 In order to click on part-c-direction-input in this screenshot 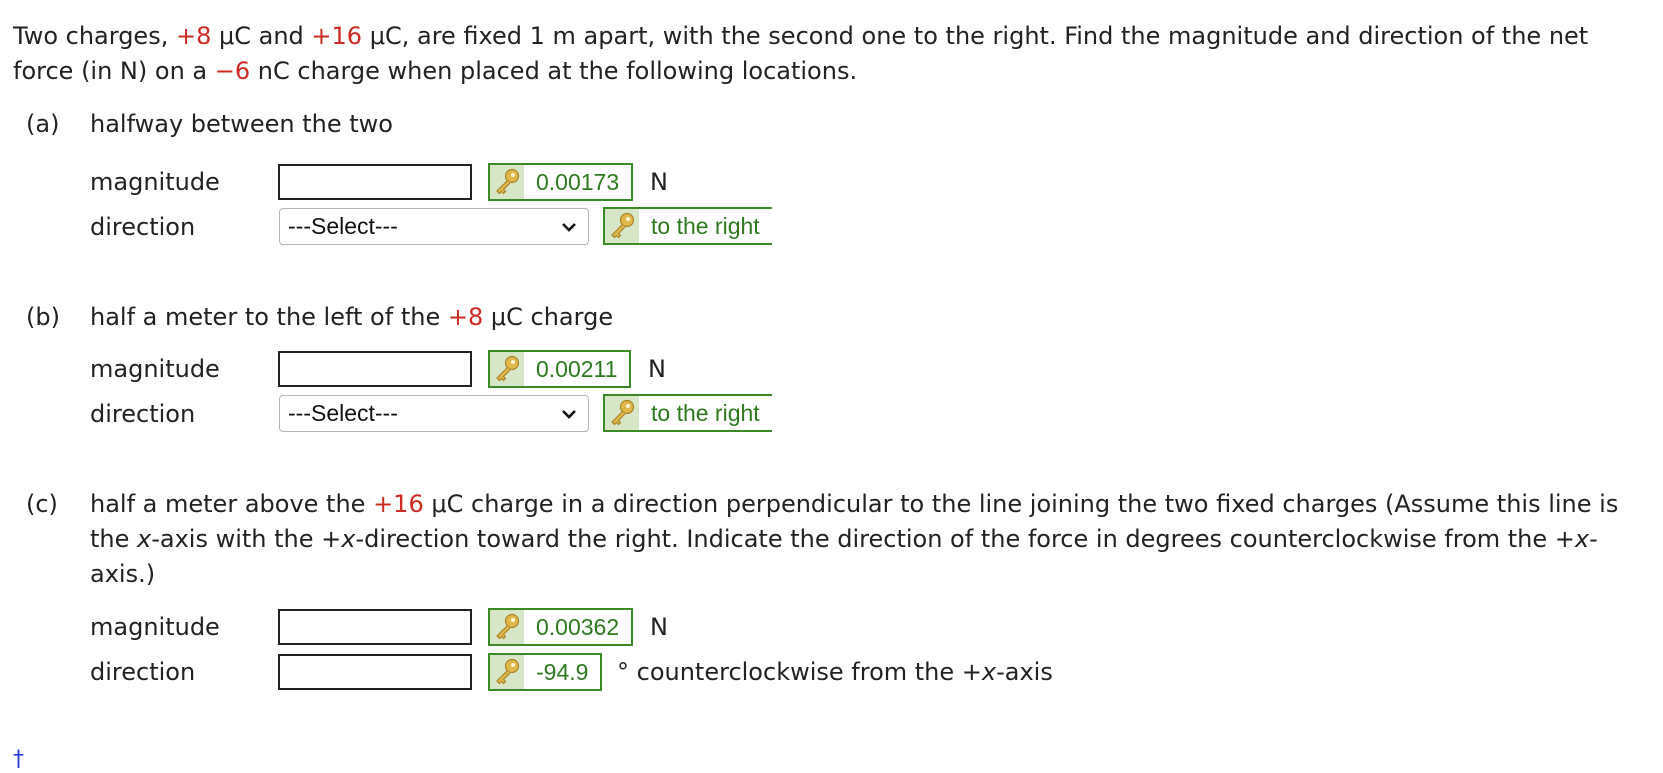, I will do `click(375, 672)`.